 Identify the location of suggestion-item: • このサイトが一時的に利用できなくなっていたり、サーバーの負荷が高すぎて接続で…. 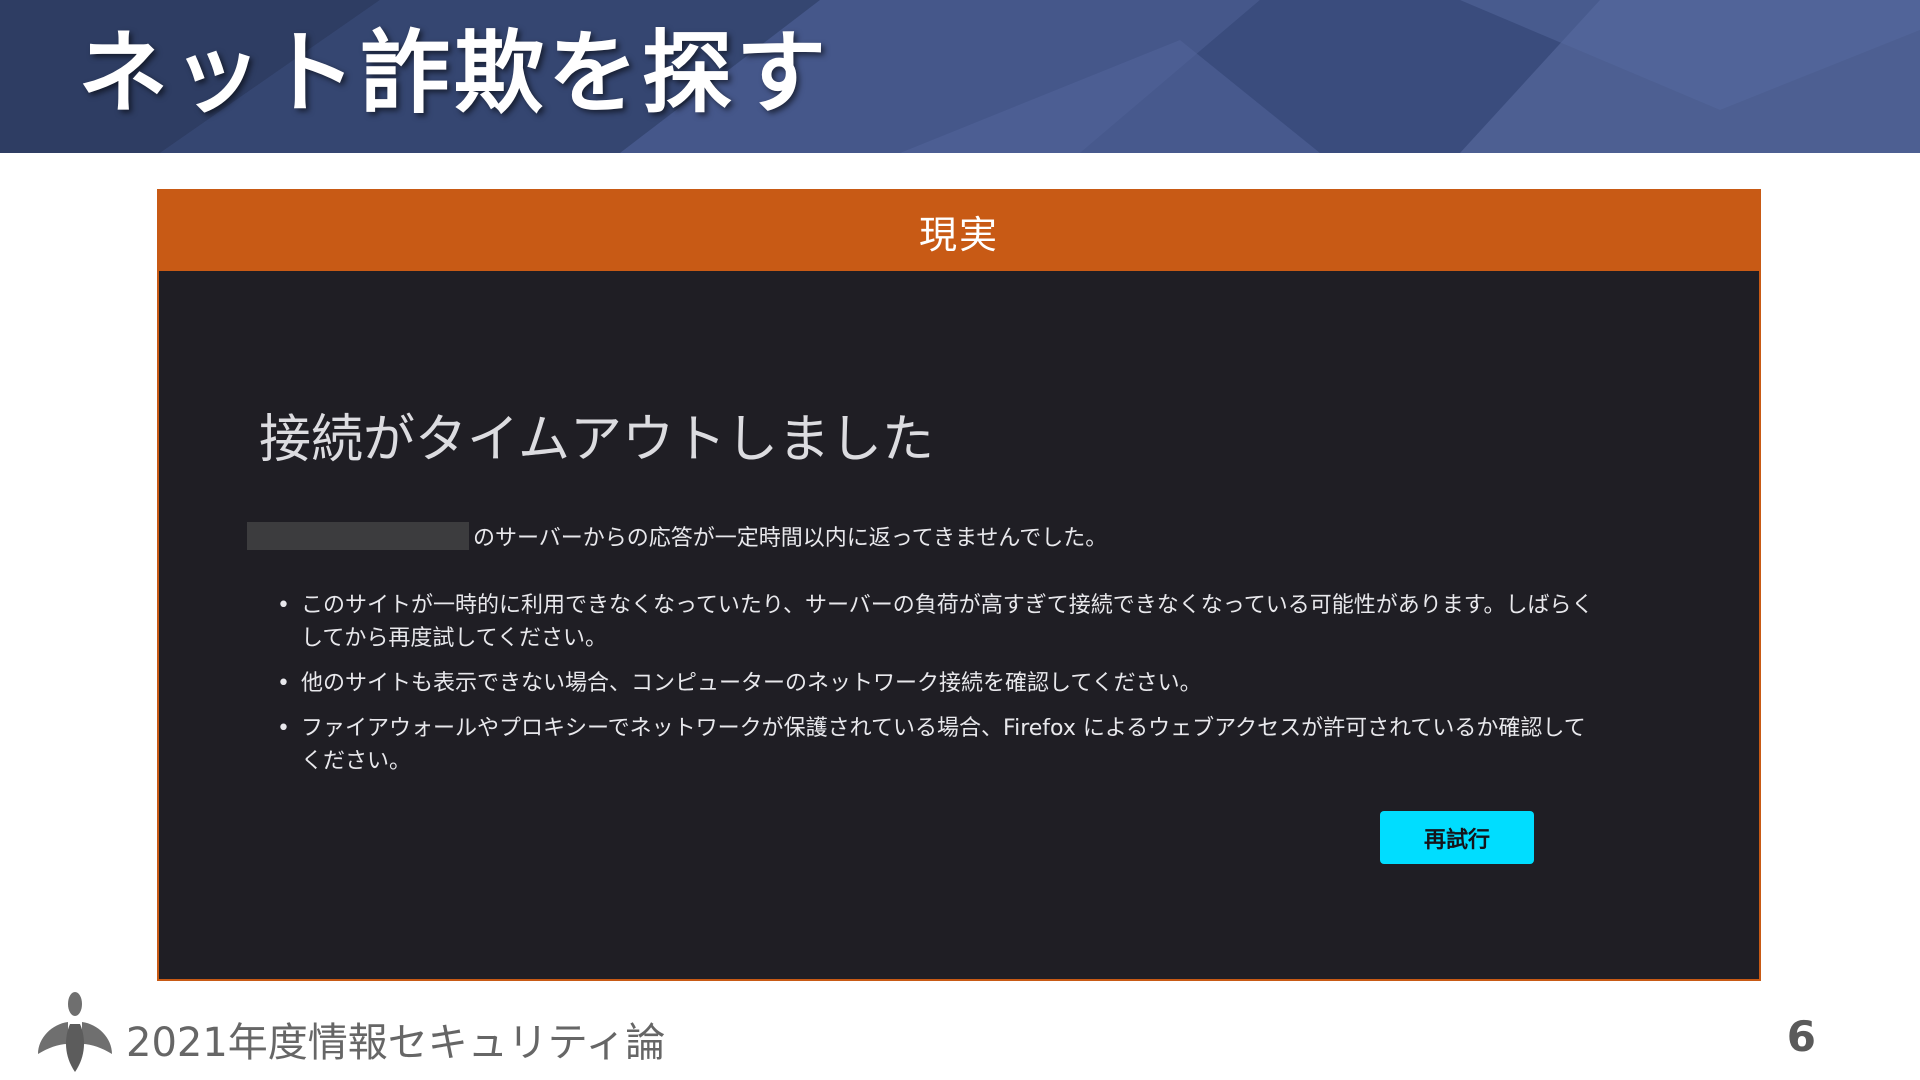
(942, 622).